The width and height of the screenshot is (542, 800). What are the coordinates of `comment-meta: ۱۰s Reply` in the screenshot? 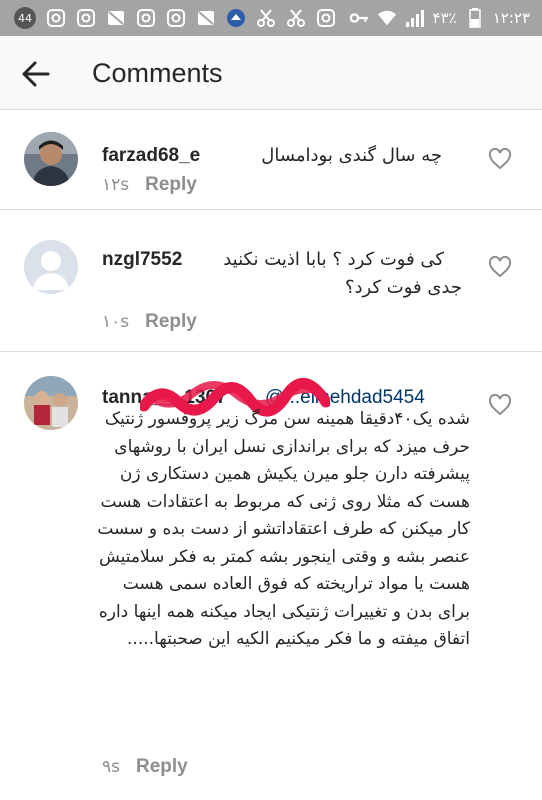 It's located at (149, 322).